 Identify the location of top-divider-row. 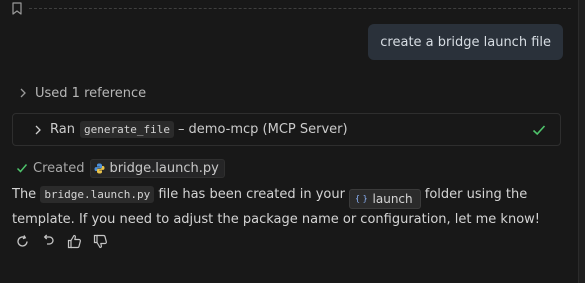
(291, 8).